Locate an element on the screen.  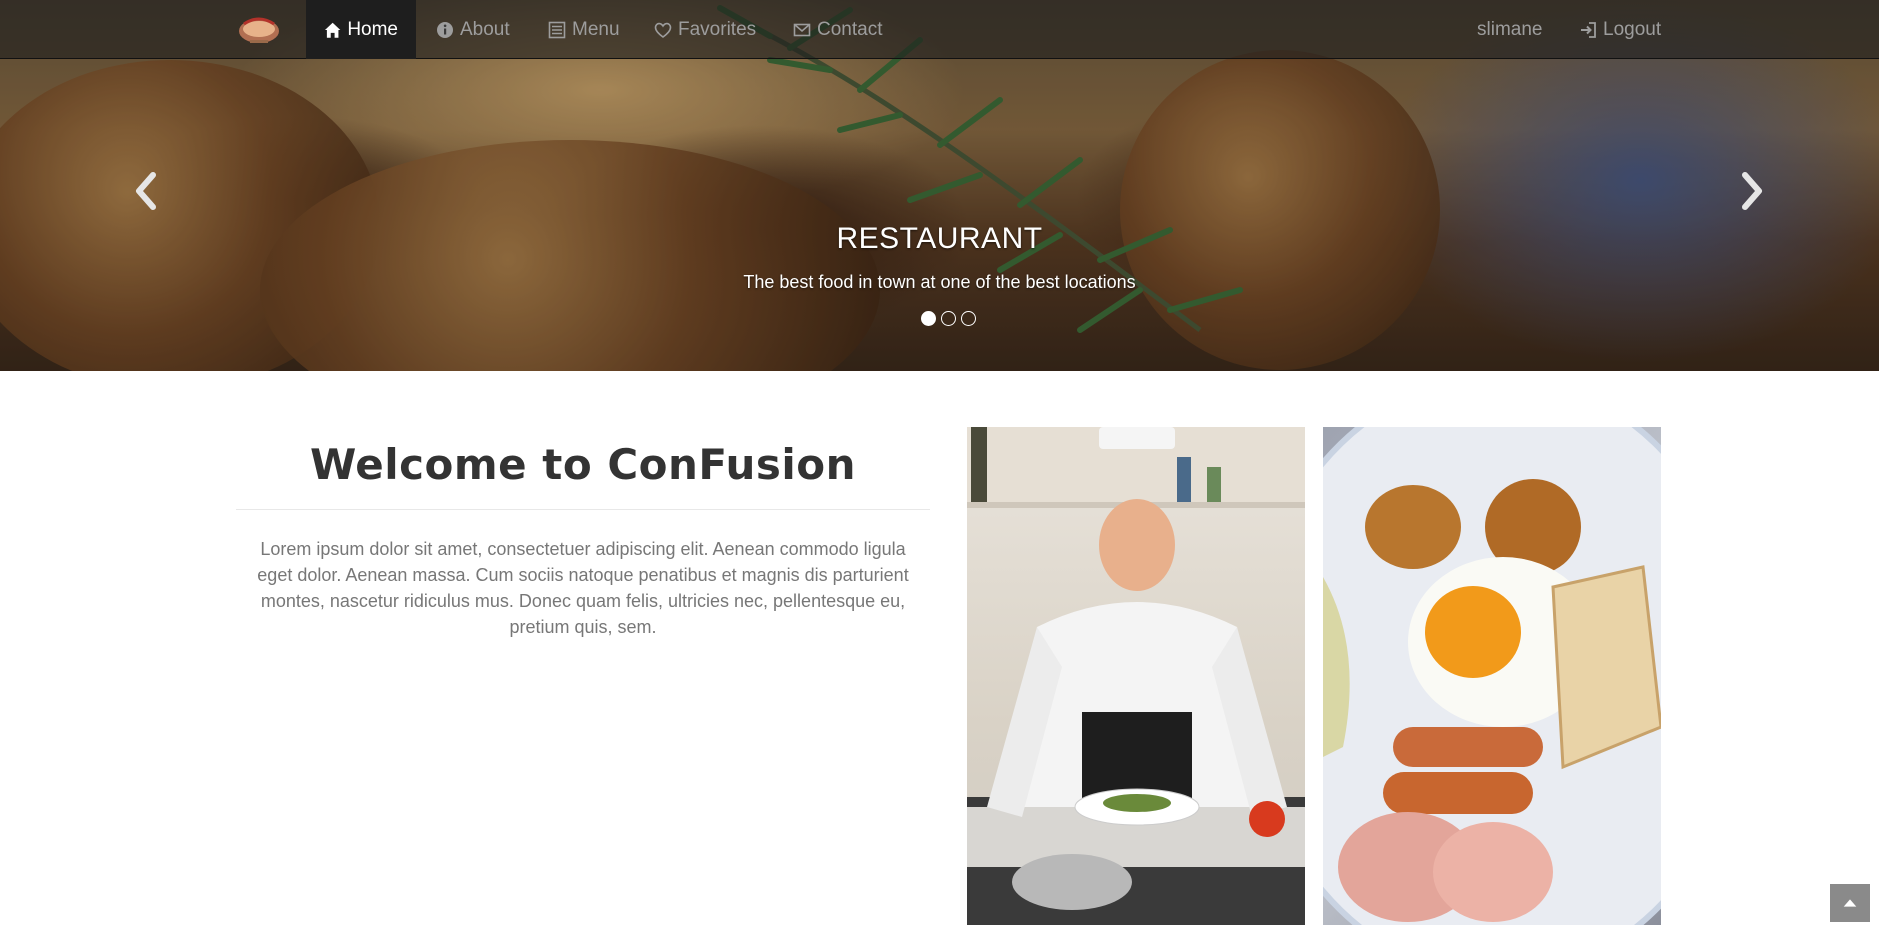
scroll-to-top-button is located at coordinates (1850, 903).